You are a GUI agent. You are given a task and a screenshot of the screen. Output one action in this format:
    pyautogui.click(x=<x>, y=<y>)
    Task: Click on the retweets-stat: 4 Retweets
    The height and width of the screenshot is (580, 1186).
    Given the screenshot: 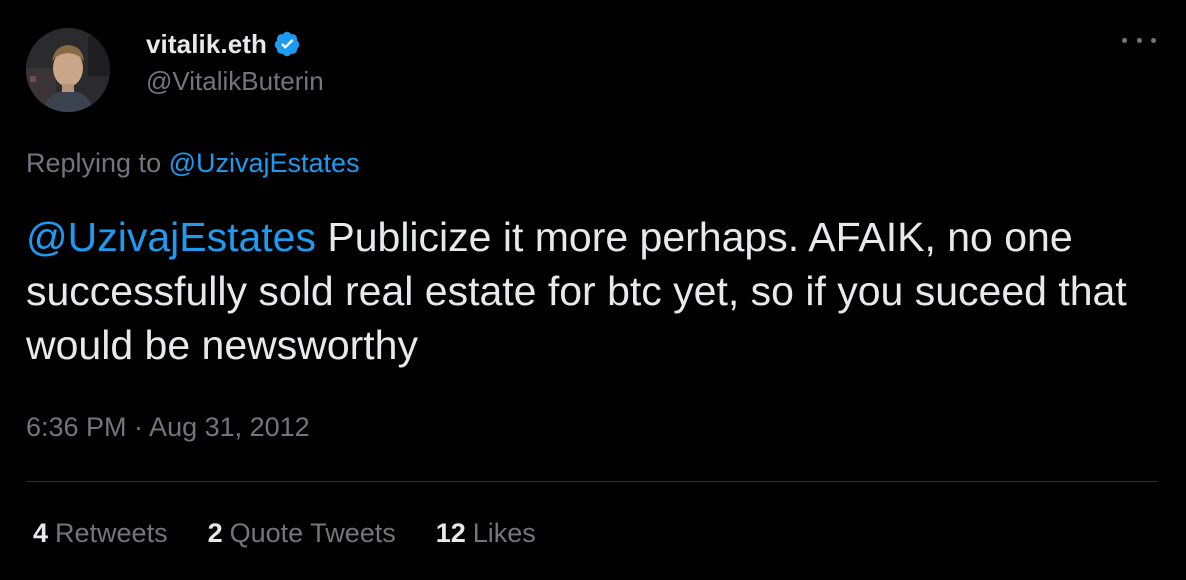 What is the action you would take?
    pyautogui.click(x=100, y=533)
    